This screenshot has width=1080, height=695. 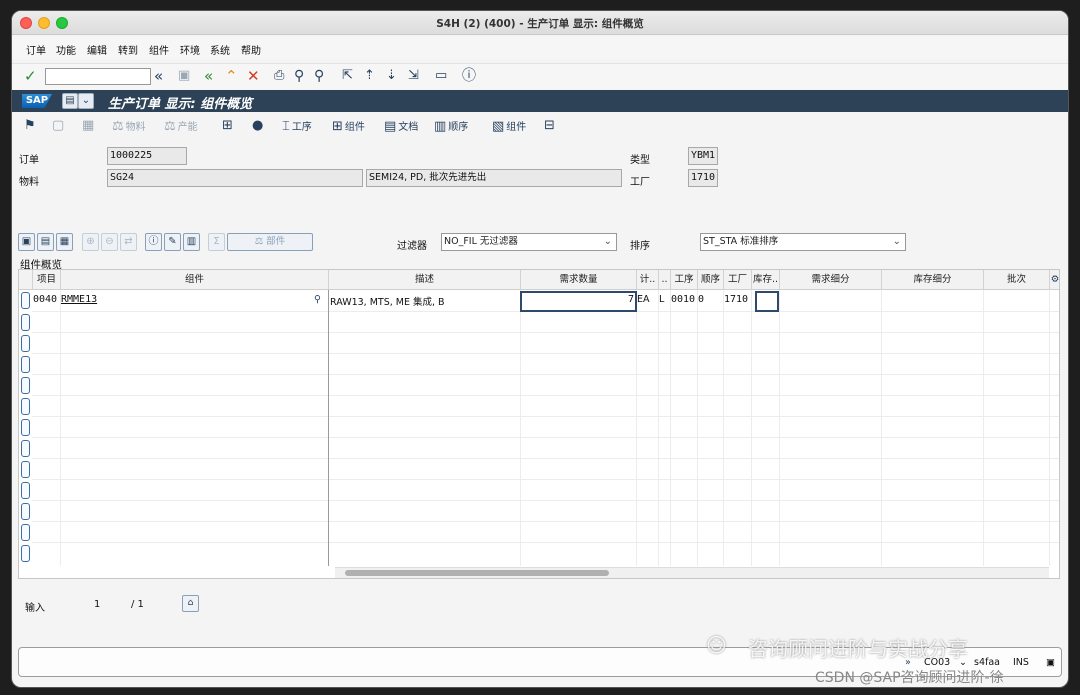 What do you see at coordinates (413, 76) in the screenshot?
I see `last-page-icon: ⇲` at bounding box center [413, 76].